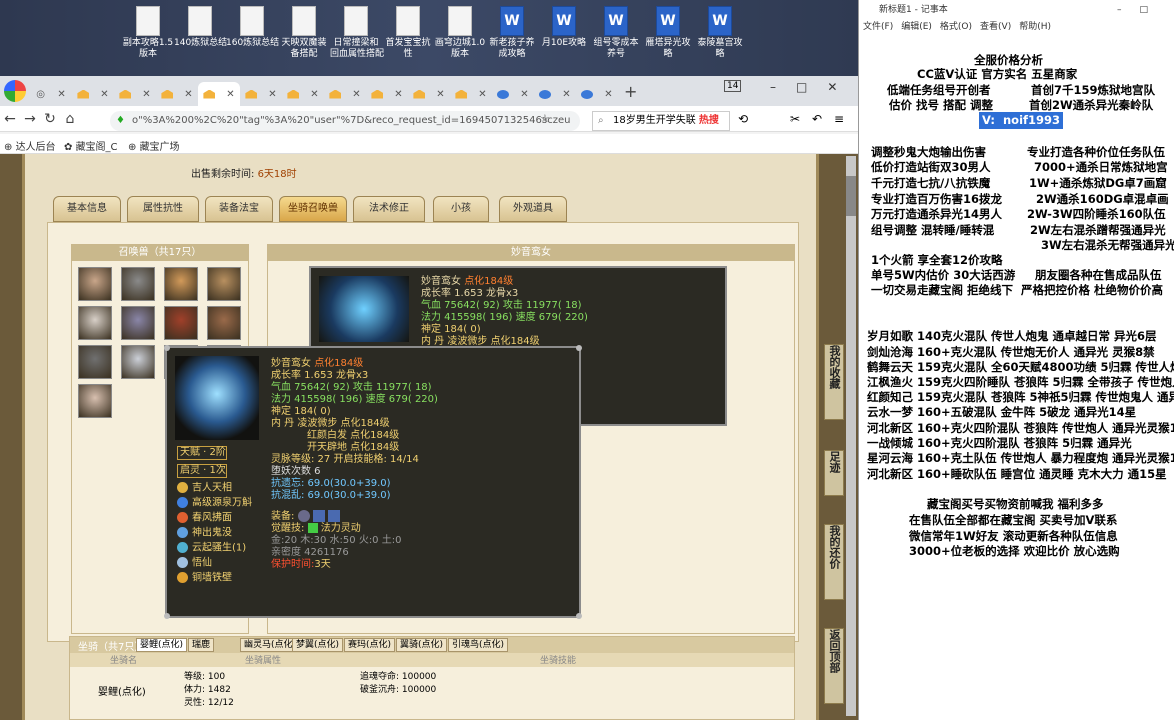 The image size is (1174, 720). Describe the element at coordinates (478, 645) in the screenshot. I see `mount-tab: 引魂鸟(点化)` at that location.